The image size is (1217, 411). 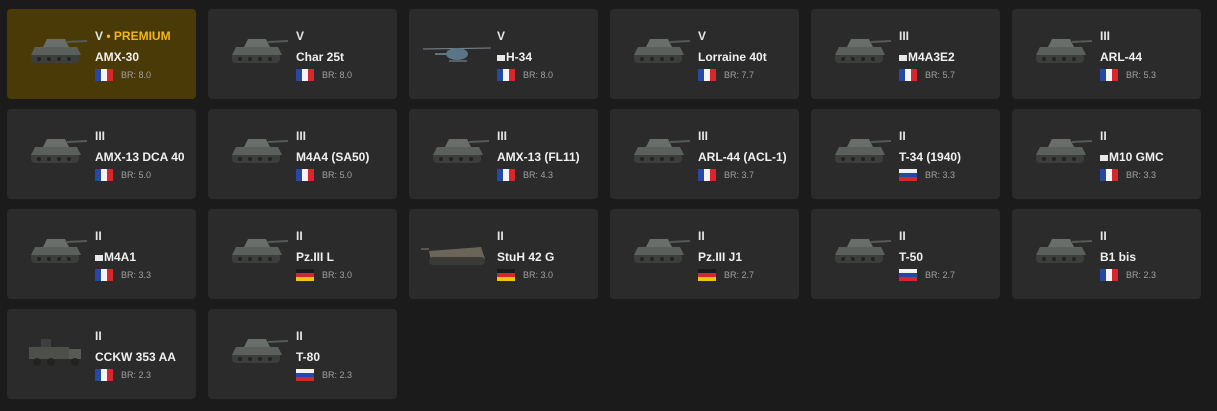 I want to click on vehicle-name: ARL-44, so click(x=1121, y=57).